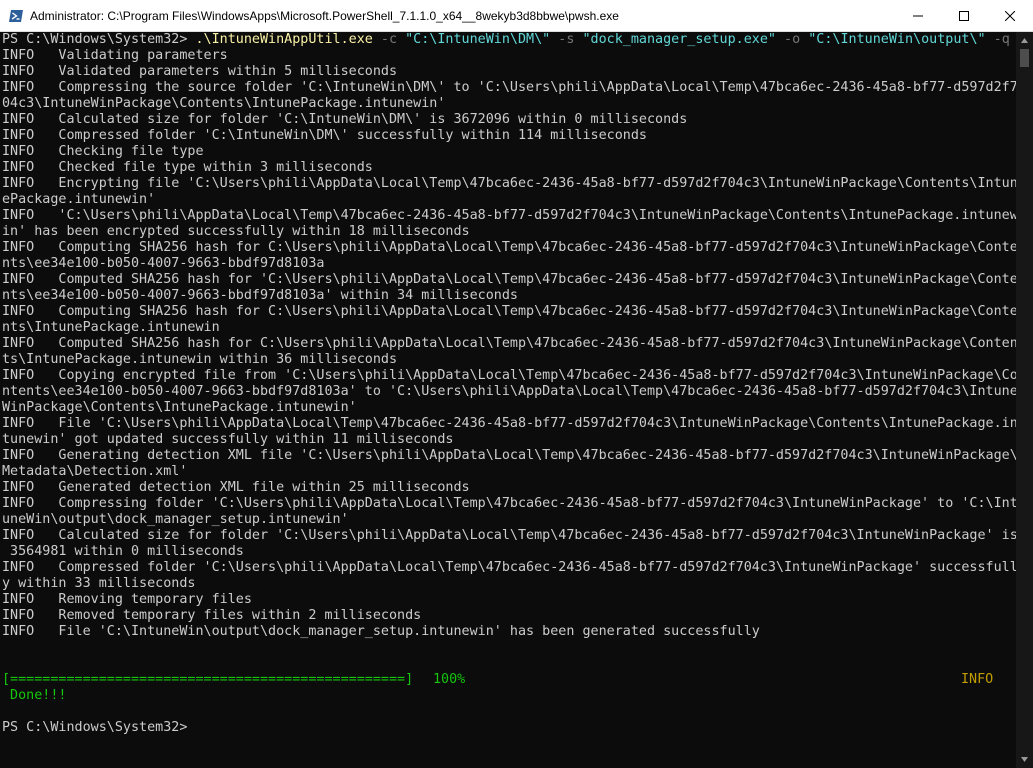 This screenshot has height=768, width=1033. I want to click on vertical-scrollbar, so click(1024, 400).